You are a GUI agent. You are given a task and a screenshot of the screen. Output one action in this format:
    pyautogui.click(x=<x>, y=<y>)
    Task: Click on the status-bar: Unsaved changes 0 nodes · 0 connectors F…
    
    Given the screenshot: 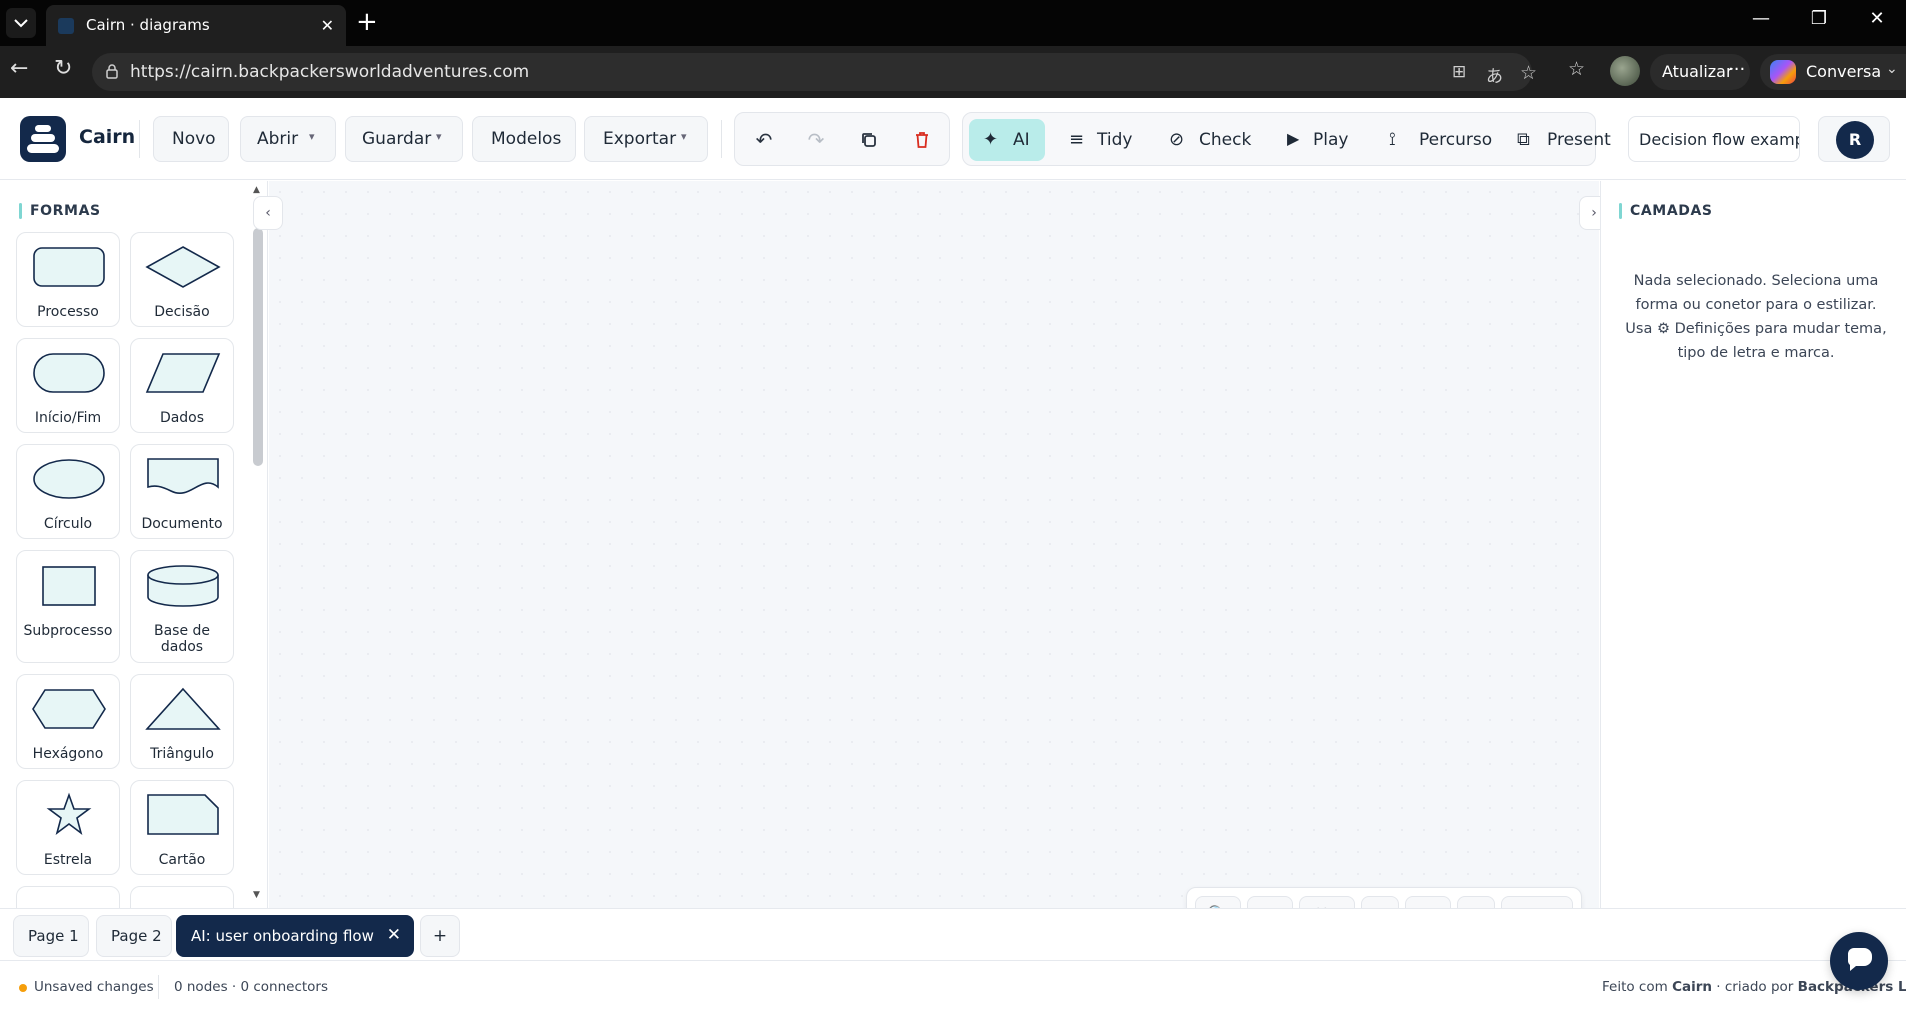 What is the action you would take?
    pyautogui.click(x=953, y=986)
    